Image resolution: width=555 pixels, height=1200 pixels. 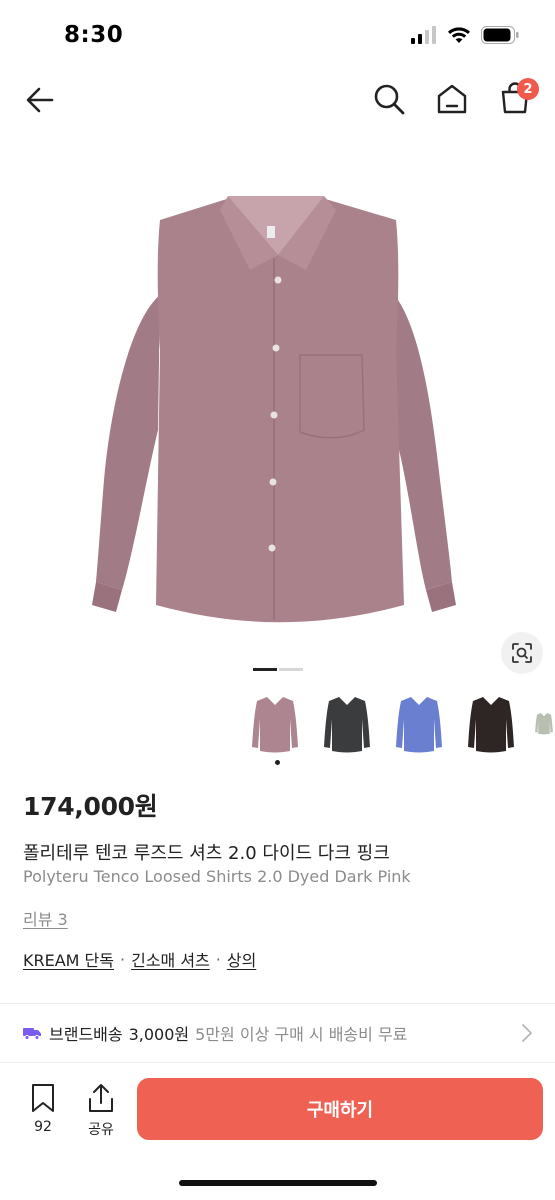 I want to click on review-link: 리뷰 3, so click(x=45, y=918).